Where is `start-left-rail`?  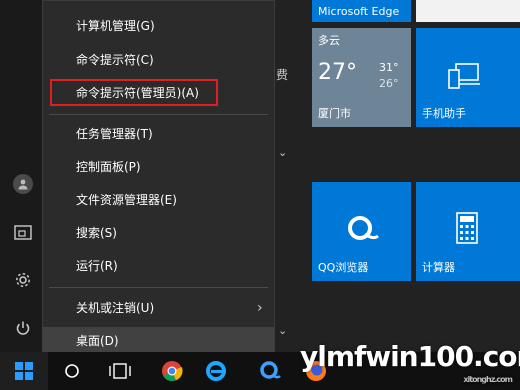
start-left-rail is located at coordinates (23, 176).